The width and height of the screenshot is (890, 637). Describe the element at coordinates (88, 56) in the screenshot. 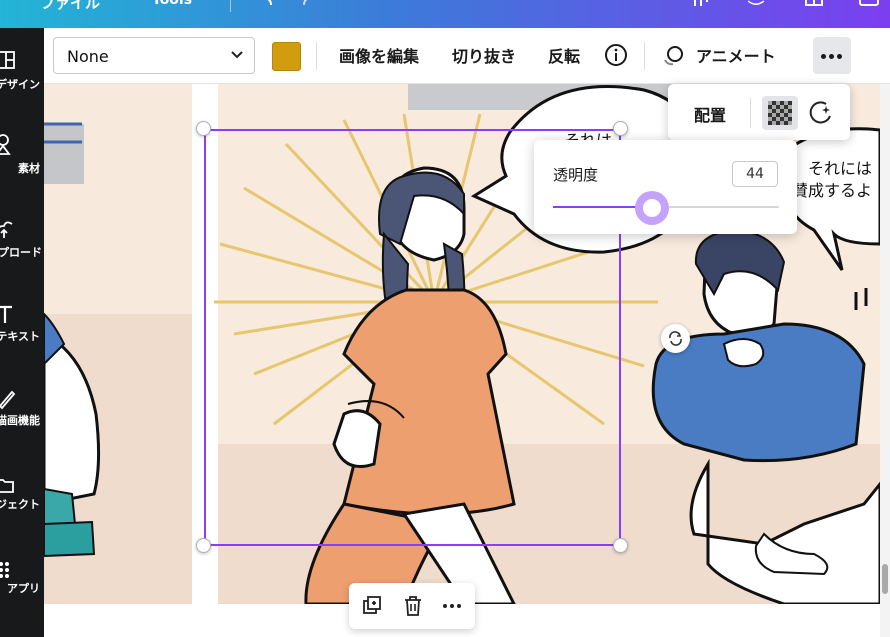

I see `filter-select-value: None` at that location.